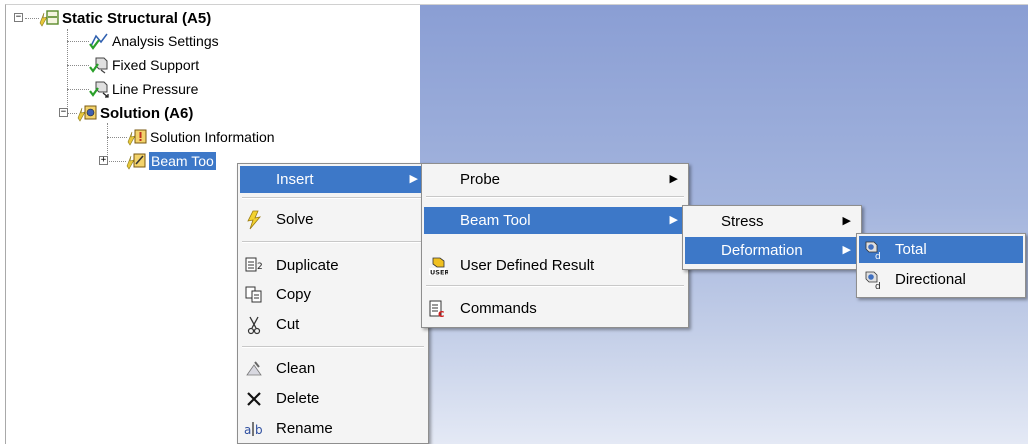 The image size is (1028, 444). What do you see at coordinates (930, 279) in the screenshot?
I see `menu-item-label: Directional` at bounding box center [930, 279].